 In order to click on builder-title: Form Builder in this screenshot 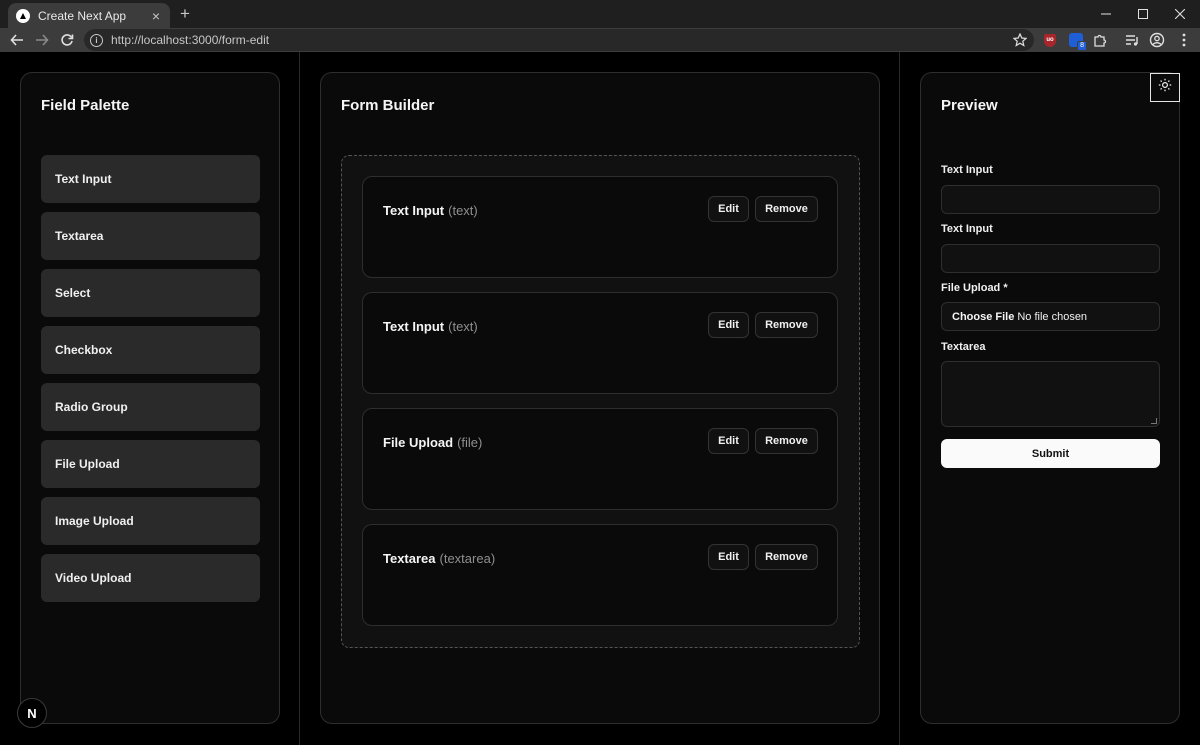, I will do `click(388, 105)`.